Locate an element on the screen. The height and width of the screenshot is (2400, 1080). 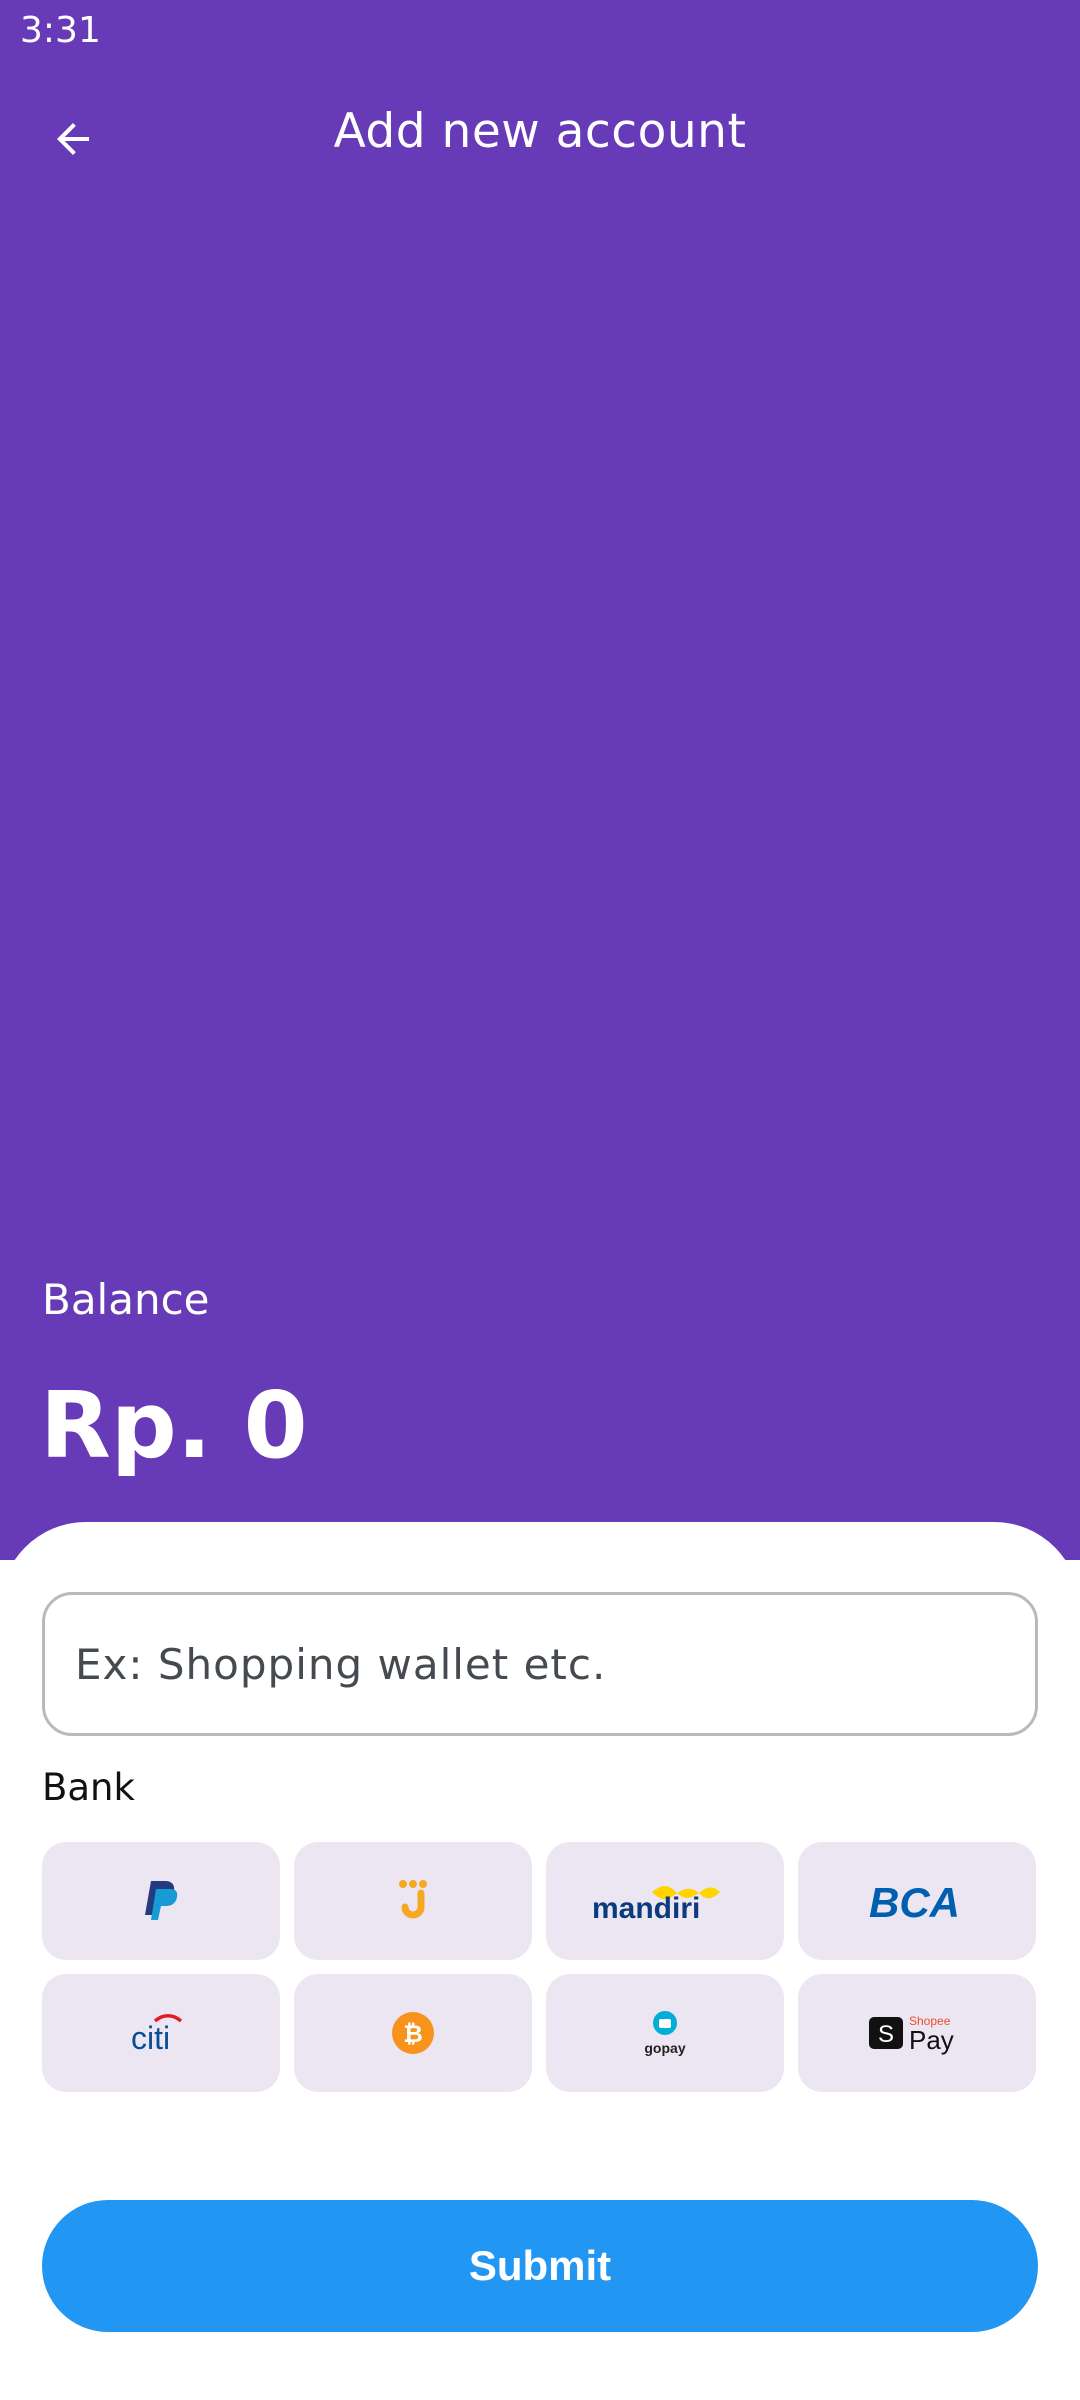
balance-label: Balance is located at coordinates (126, 1299).